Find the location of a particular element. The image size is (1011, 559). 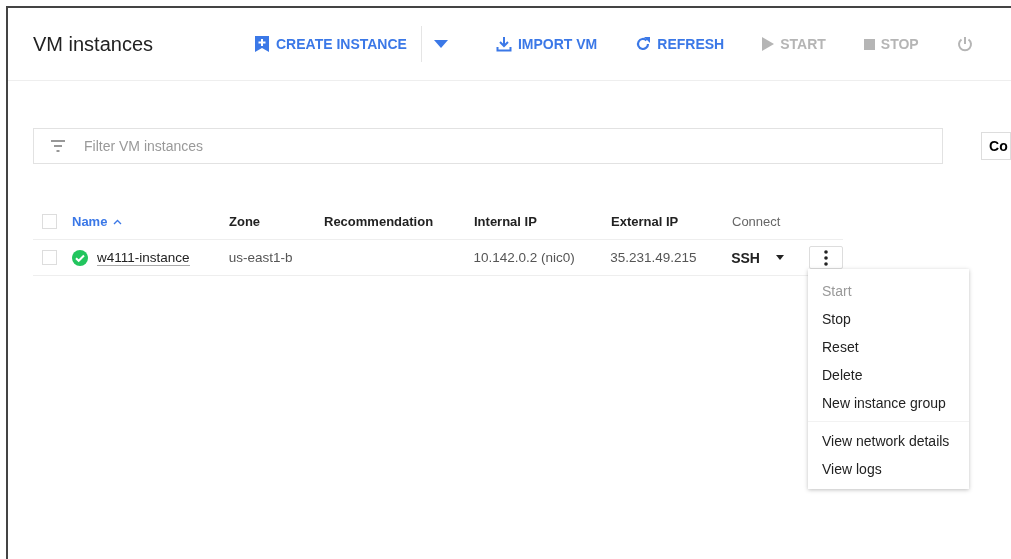

columns-button: Co is located at coordinates (996, 146).